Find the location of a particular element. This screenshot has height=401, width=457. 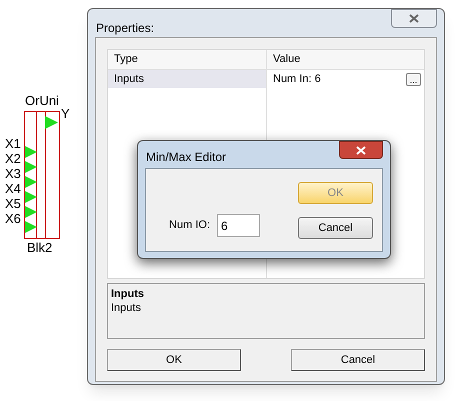

column-header: Type is located at coordinates (125, 60).